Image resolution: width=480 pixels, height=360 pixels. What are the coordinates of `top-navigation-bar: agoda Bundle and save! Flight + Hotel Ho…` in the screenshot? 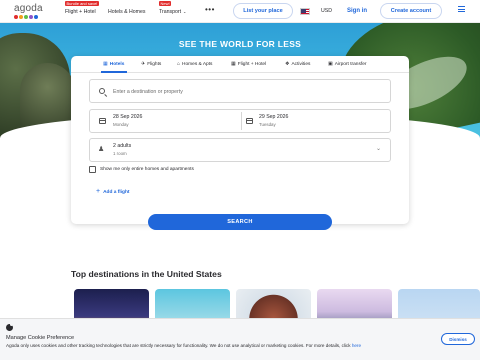 It's located at (240, 11).